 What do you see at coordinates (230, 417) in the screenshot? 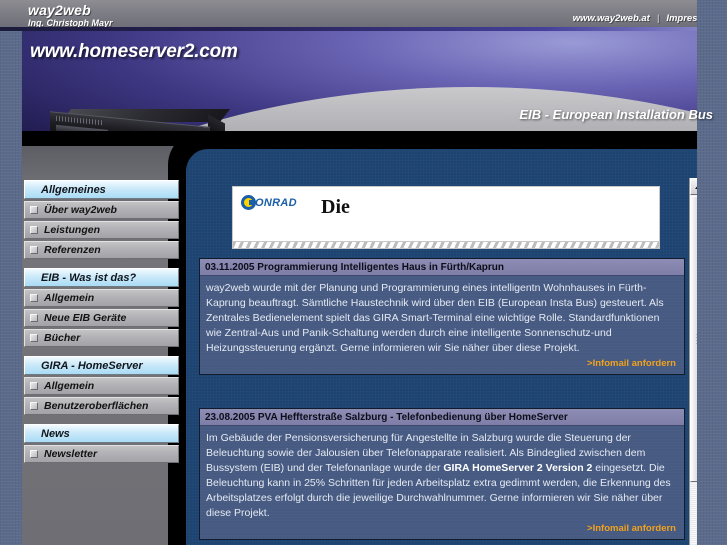
I see `news-date: 23.08.2005` at bounding box center [230, 417].